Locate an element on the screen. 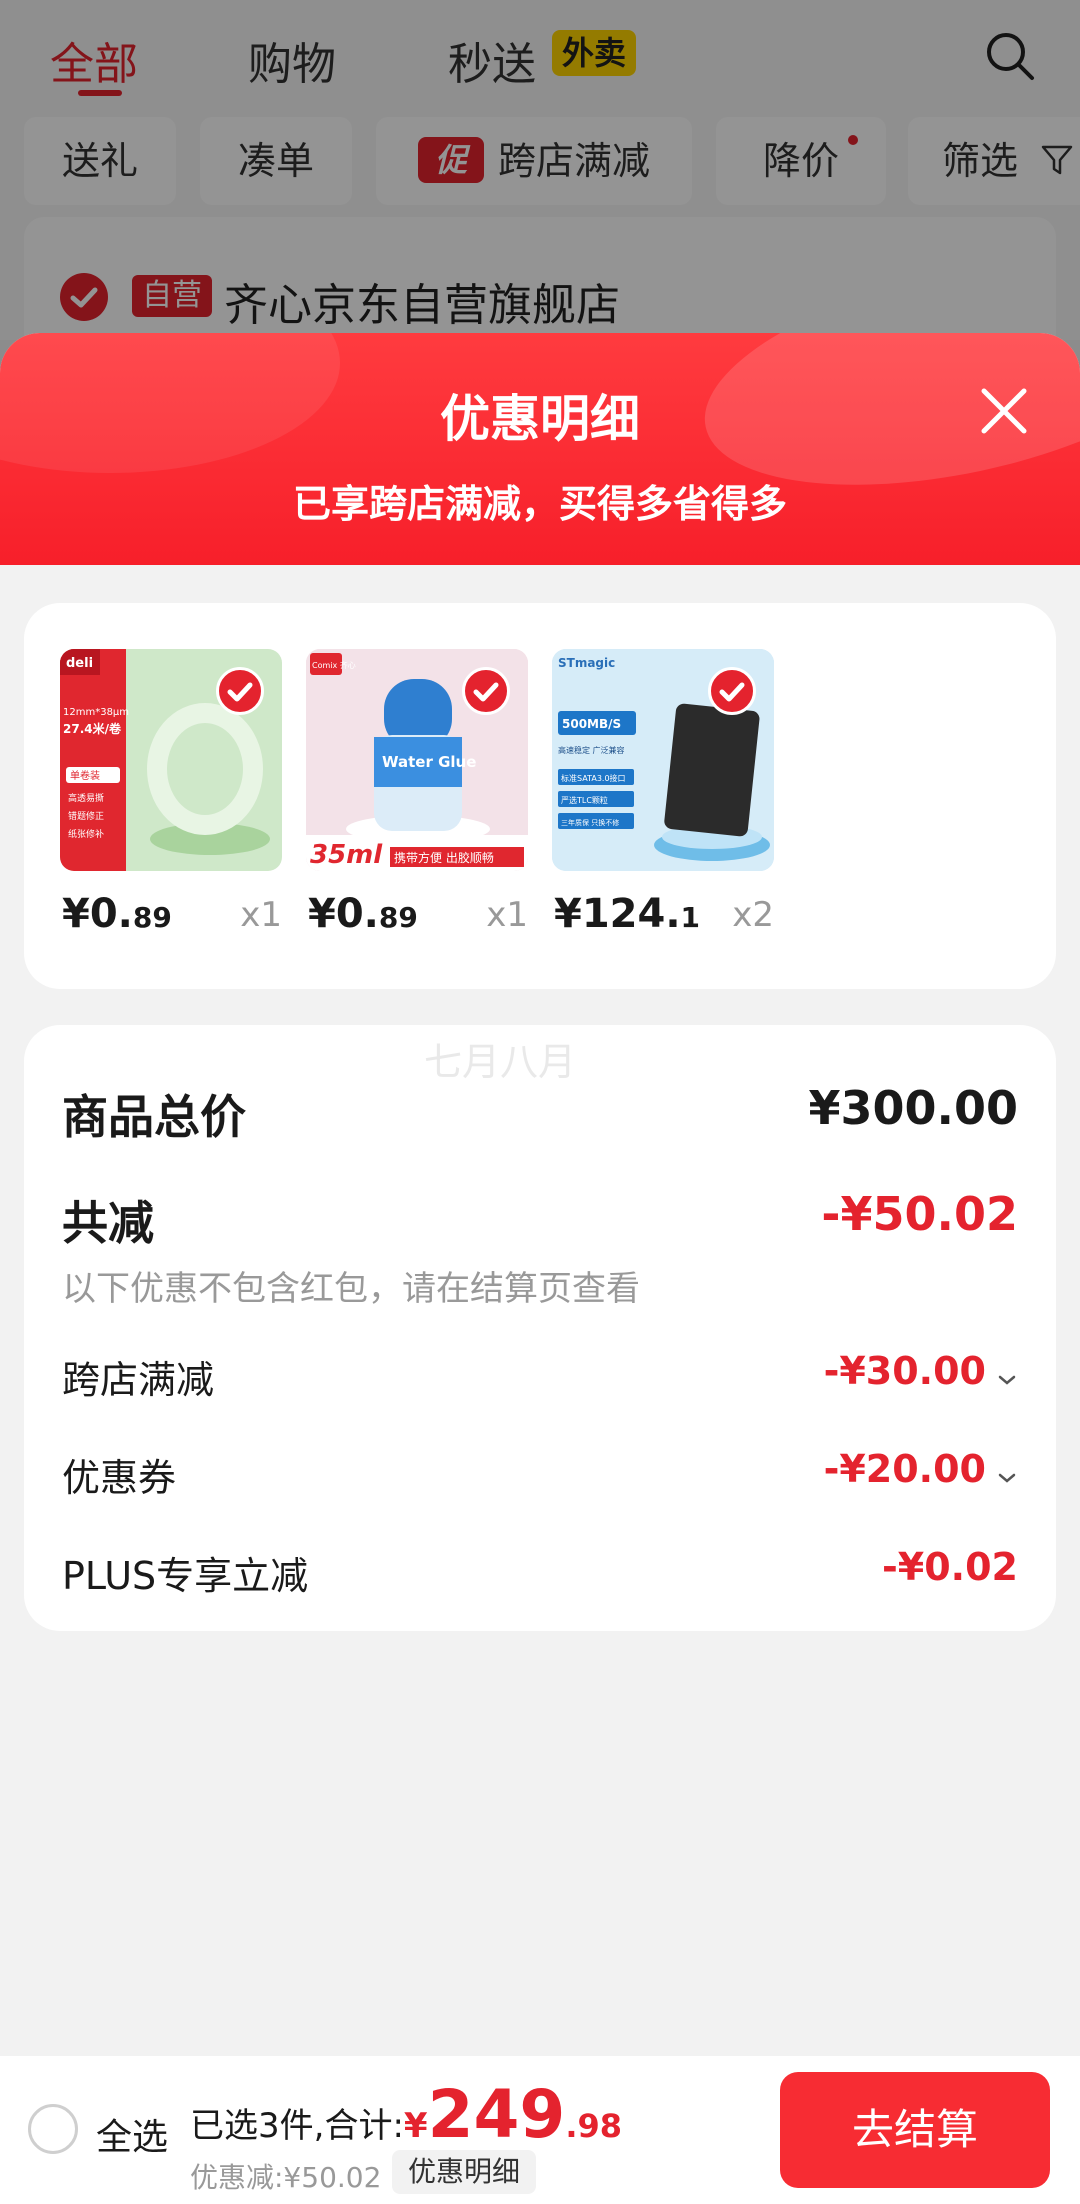 This screenshot has height=2204, width=1080. svg-text: Water Glue is located at coordinates (429, 762).